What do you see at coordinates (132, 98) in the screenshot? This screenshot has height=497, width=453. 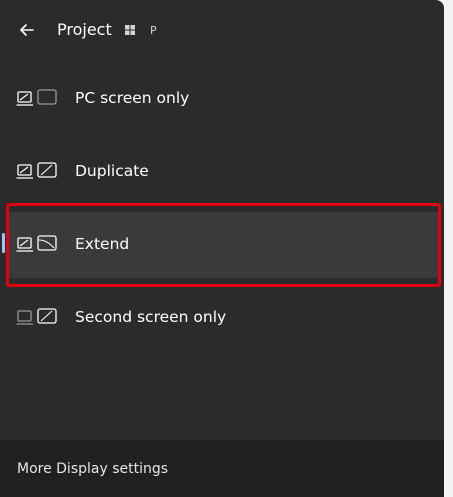 I see `option-label: PC screen only` at bounding box center [132, 98].